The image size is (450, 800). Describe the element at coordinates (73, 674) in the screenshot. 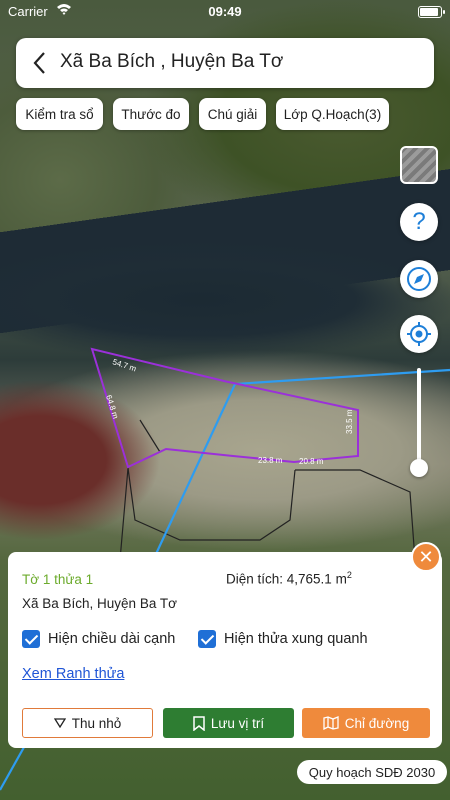

I see `view-boundary-link: Xem Ranh thửa` at that location.